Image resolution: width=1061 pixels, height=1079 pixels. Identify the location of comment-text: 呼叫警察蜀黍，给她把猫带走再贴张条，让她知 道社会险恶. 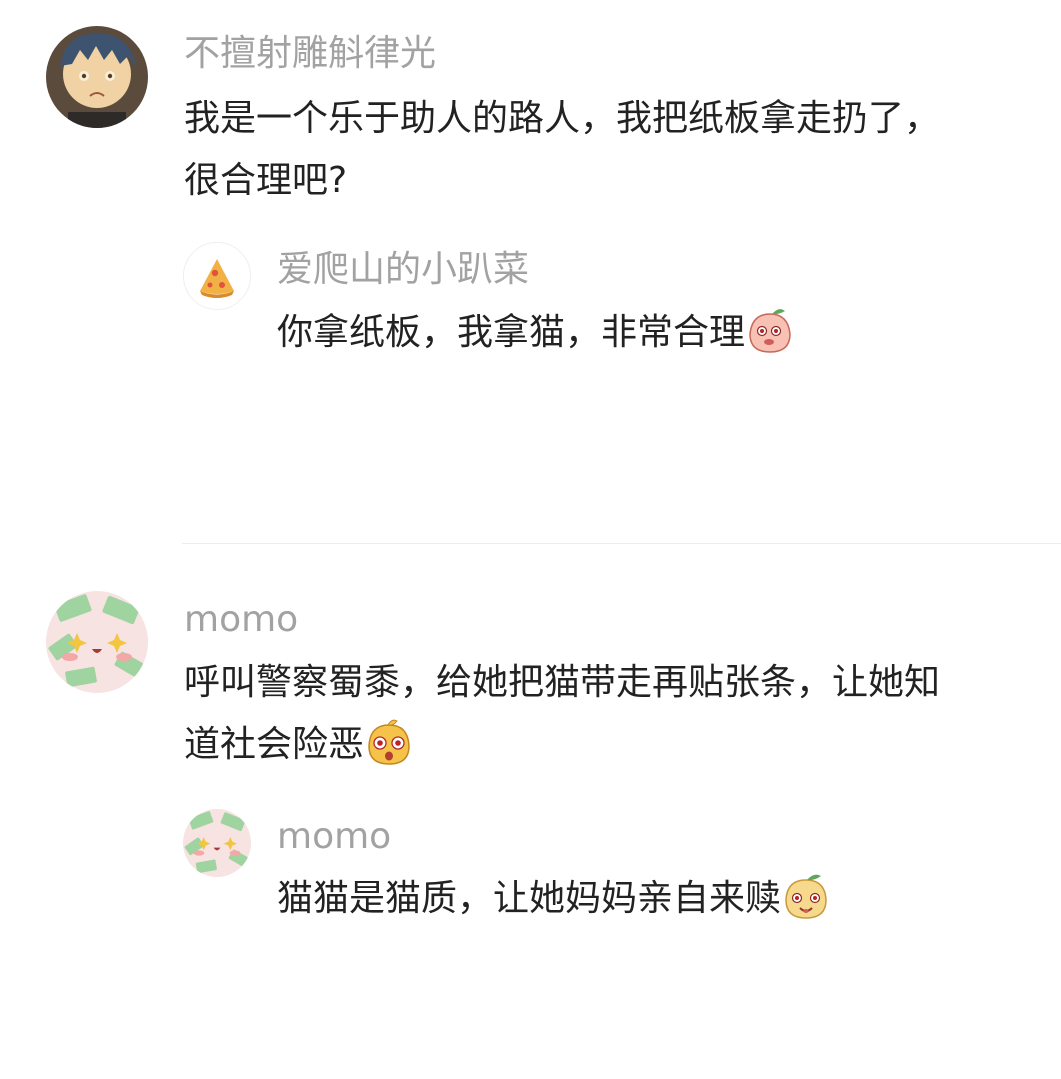
(562, 714).